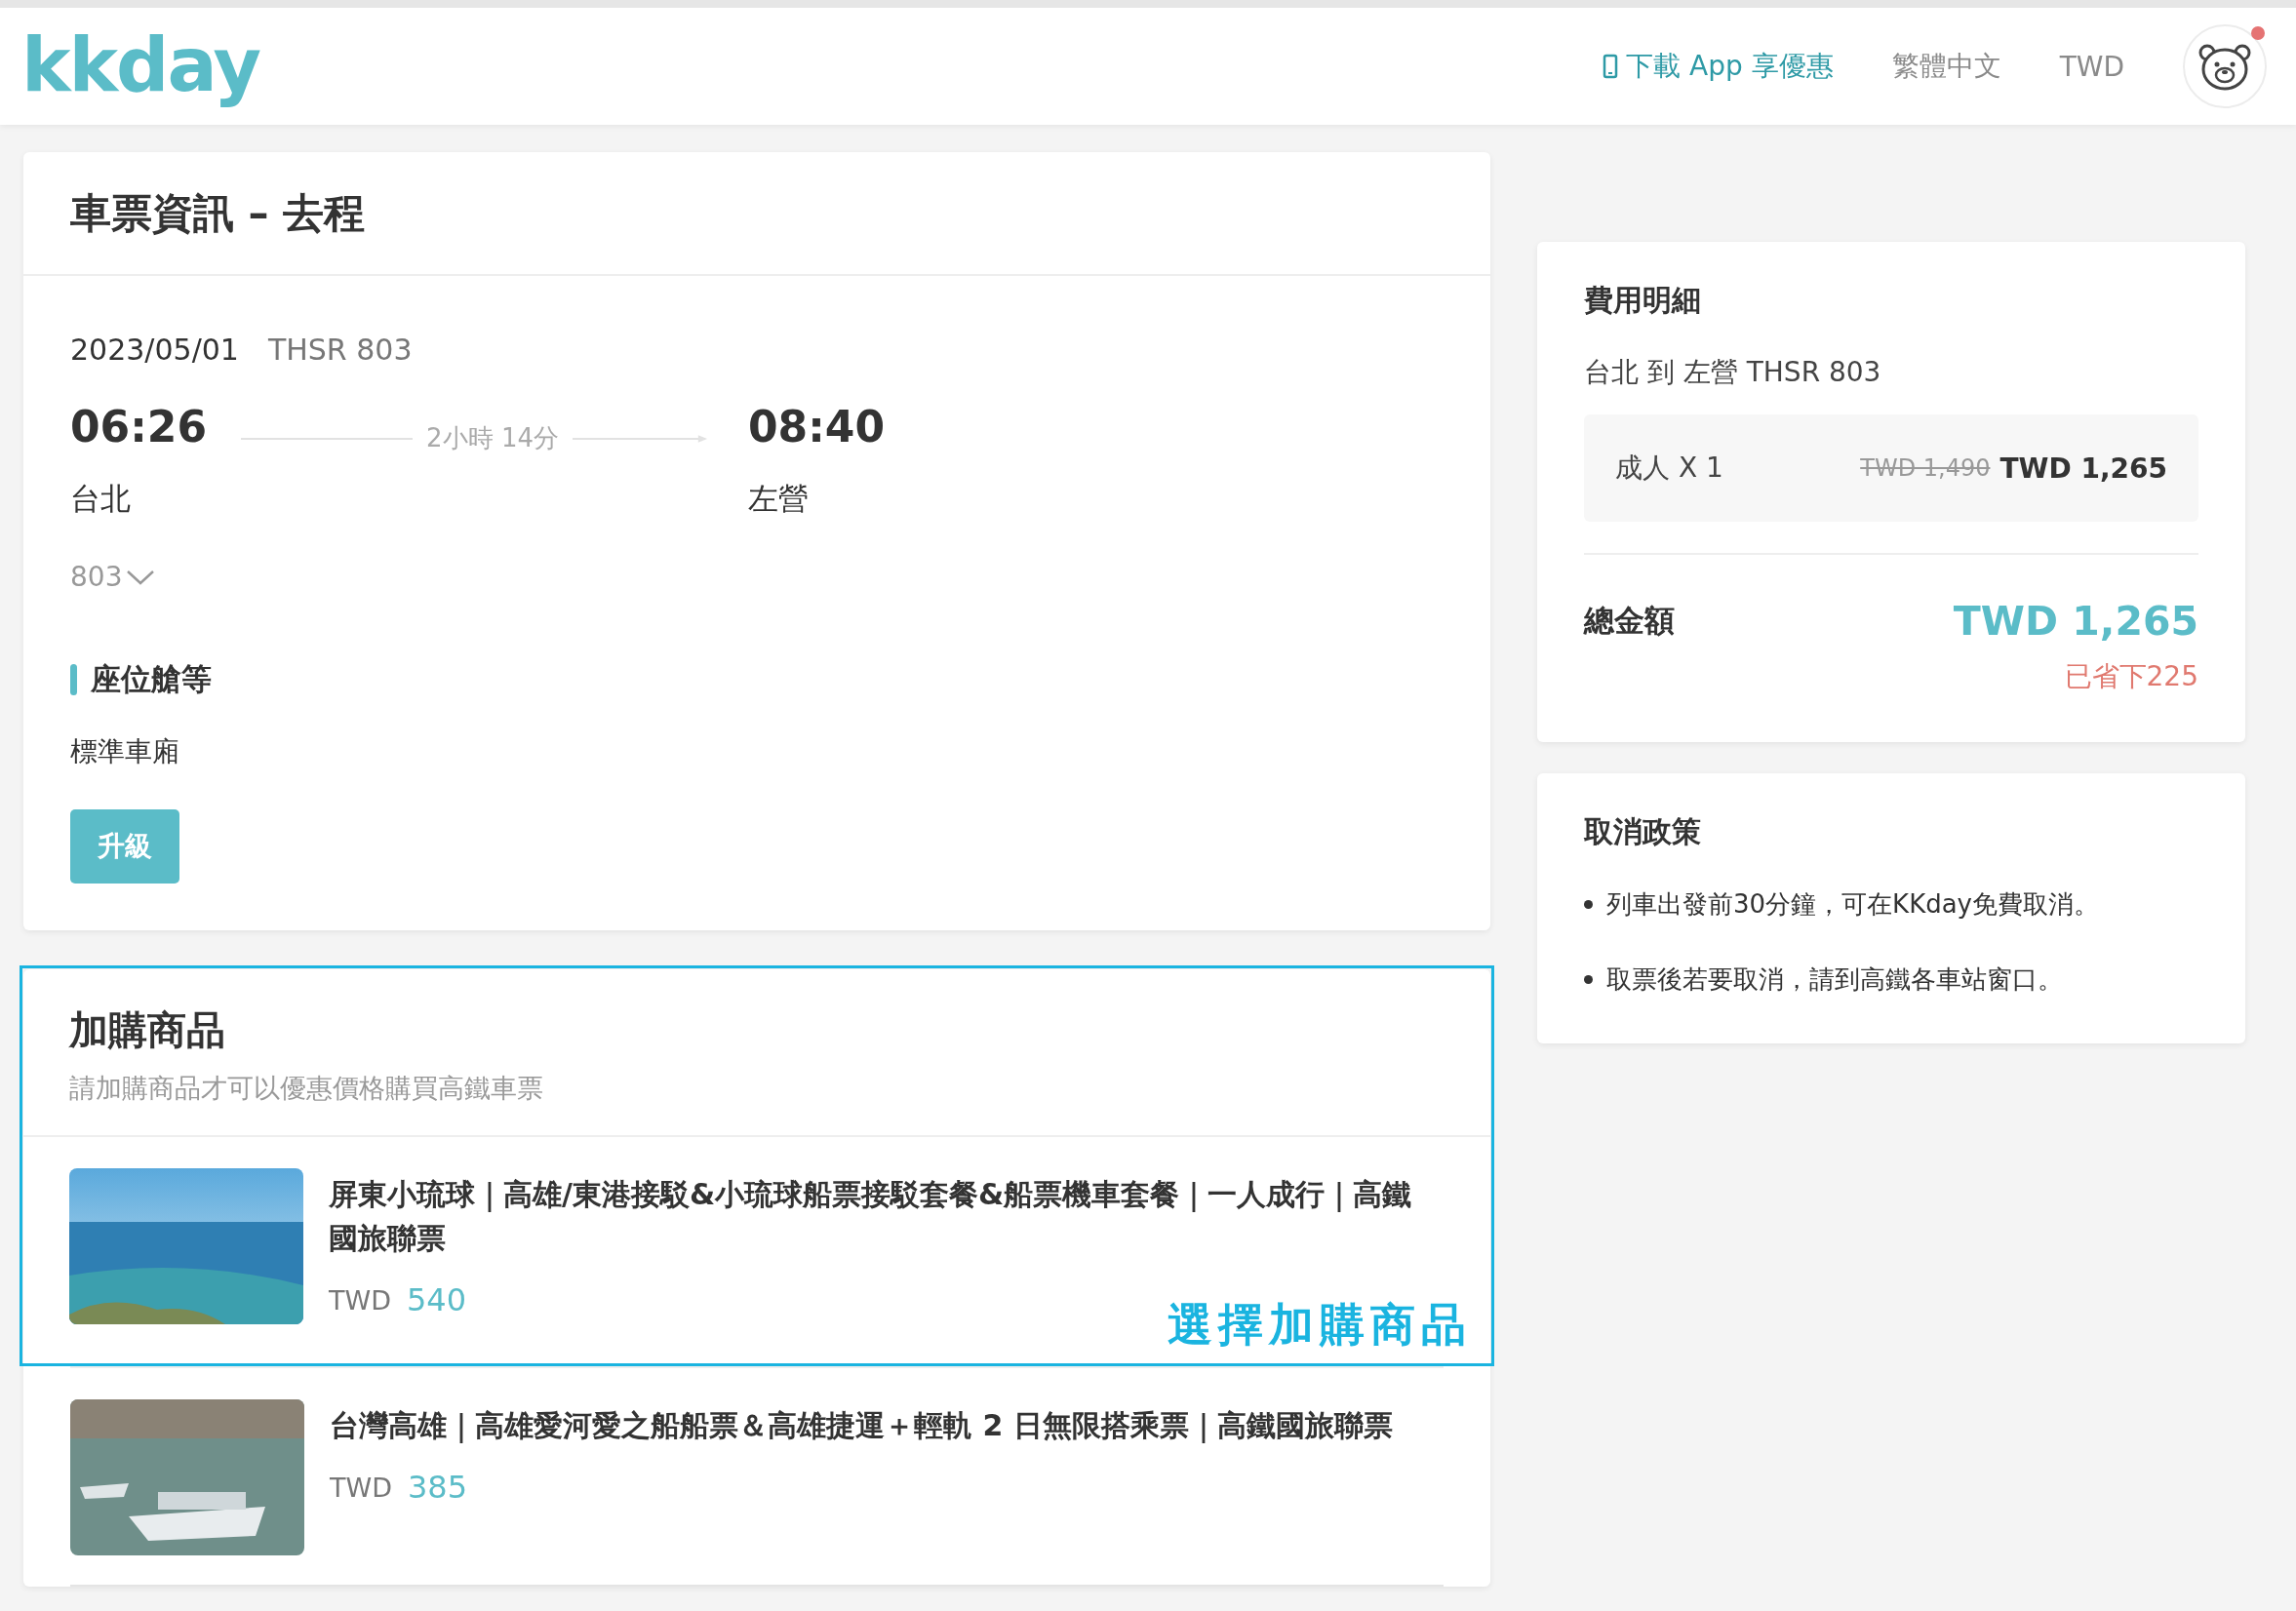 The height and width of the screenshot is (1611, 2296). Describe the element at coordinates (139, 427) in the screenshot. I see `departure-time: 06:26` at that location.